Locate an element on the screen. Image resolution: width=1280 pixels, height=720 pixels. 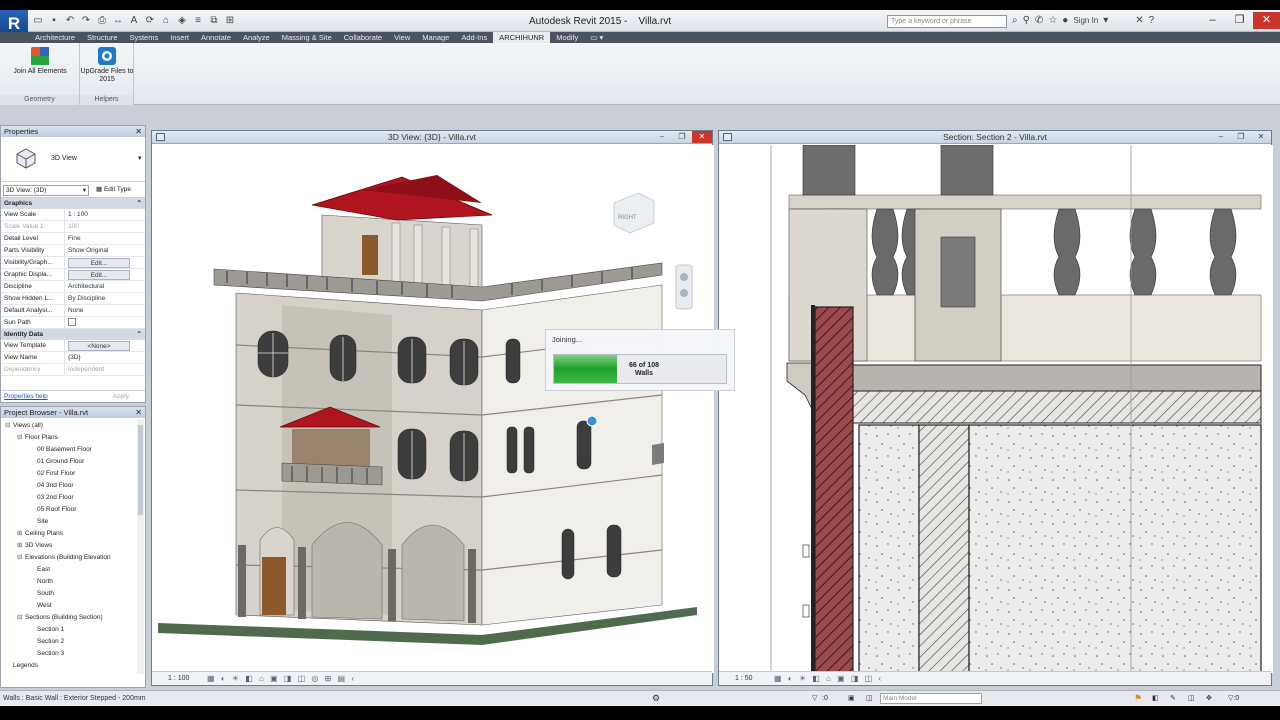
tab-structure: Structure is located at coordinates (102, 37).